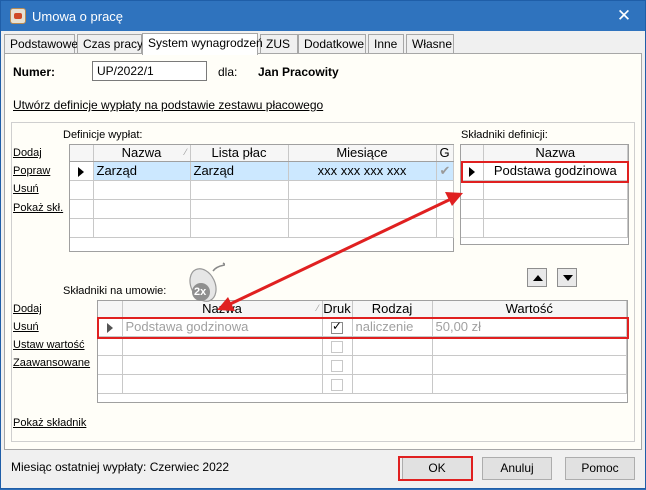 The image size is (646, 490). I want to click on tab-dodatkowe: Dodatkowe, so click(332, 44).